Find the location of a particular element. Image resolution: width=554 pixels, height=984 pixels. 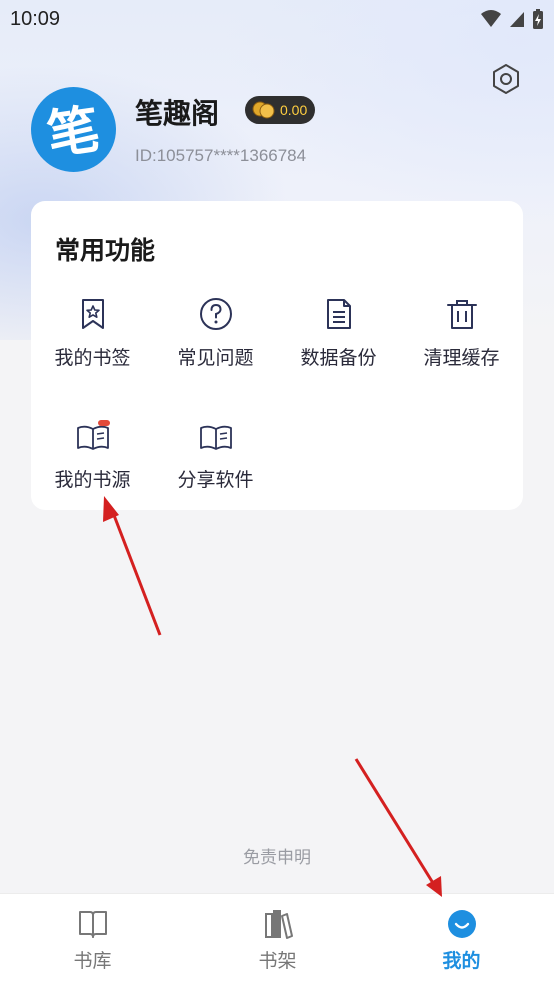

document-icon is located at coordinates (338, 314).